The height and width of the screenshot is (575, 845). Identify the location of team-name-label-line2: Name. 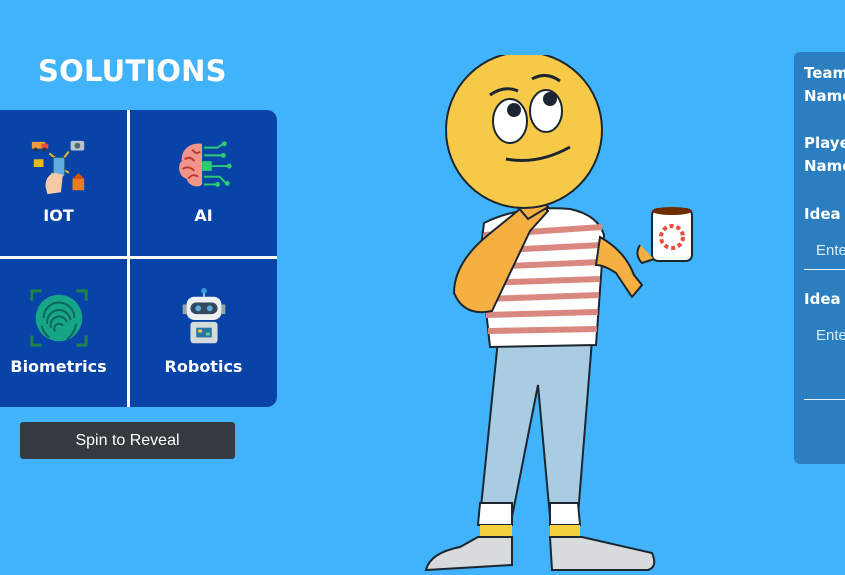
(824, 96).